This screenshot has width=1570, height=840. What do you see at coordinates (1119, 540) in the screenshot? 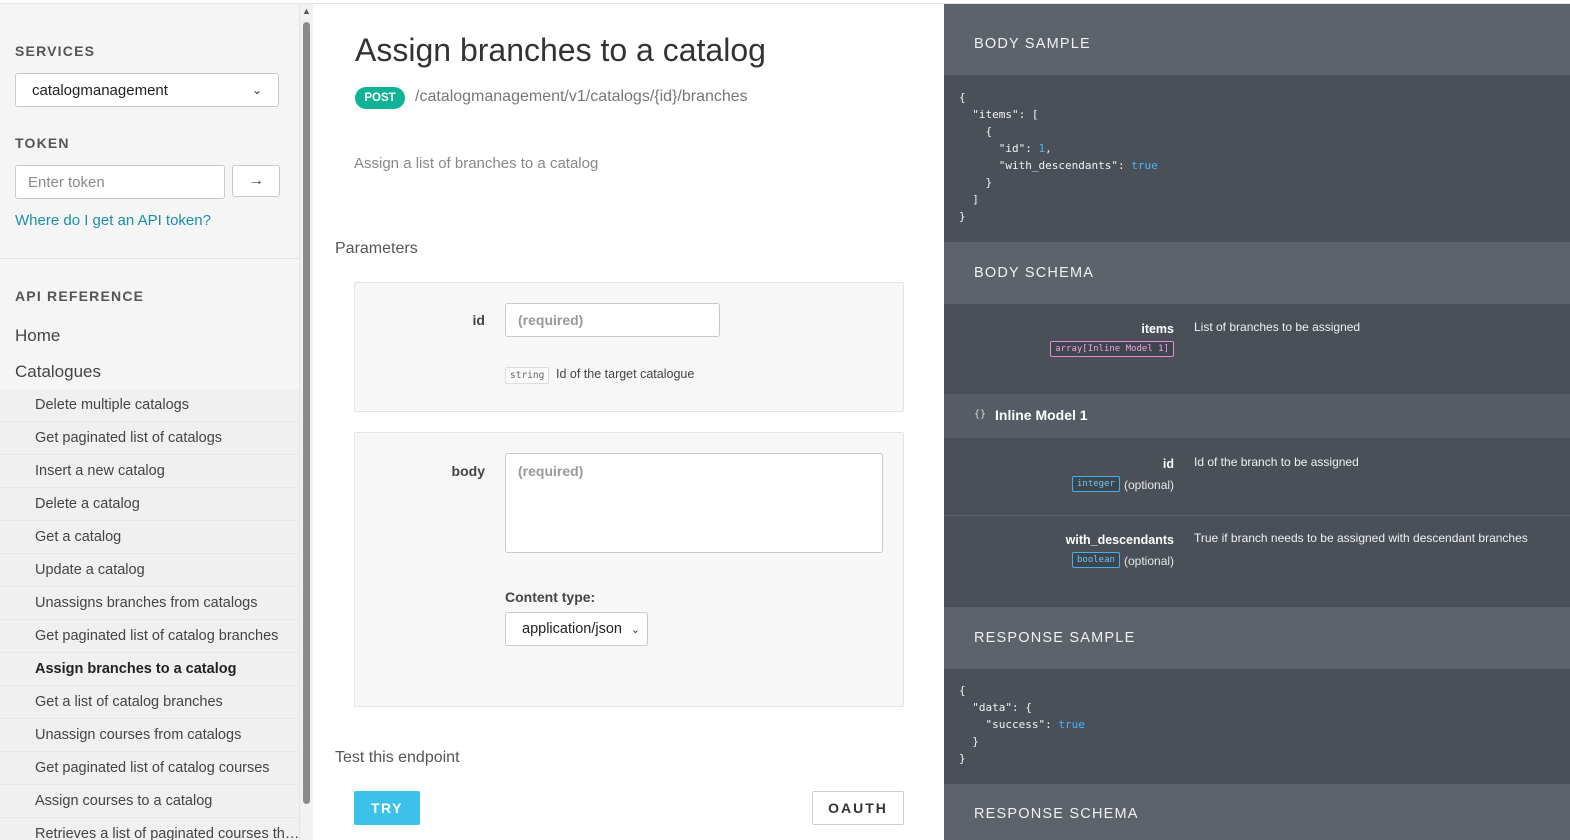
I see `schema-field-name: with_descendants` at bounding box center [1119, 540].